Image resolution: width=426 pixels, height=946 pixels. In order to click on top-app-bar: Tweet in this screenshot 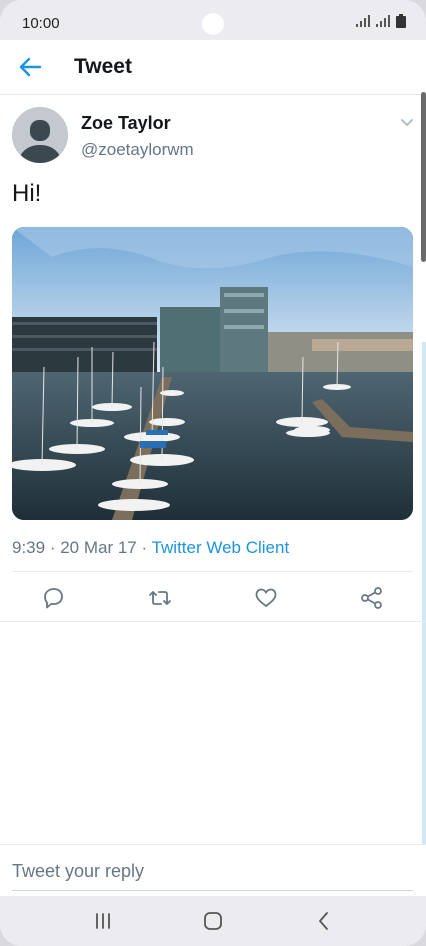, I will do `click(213, 67)`.